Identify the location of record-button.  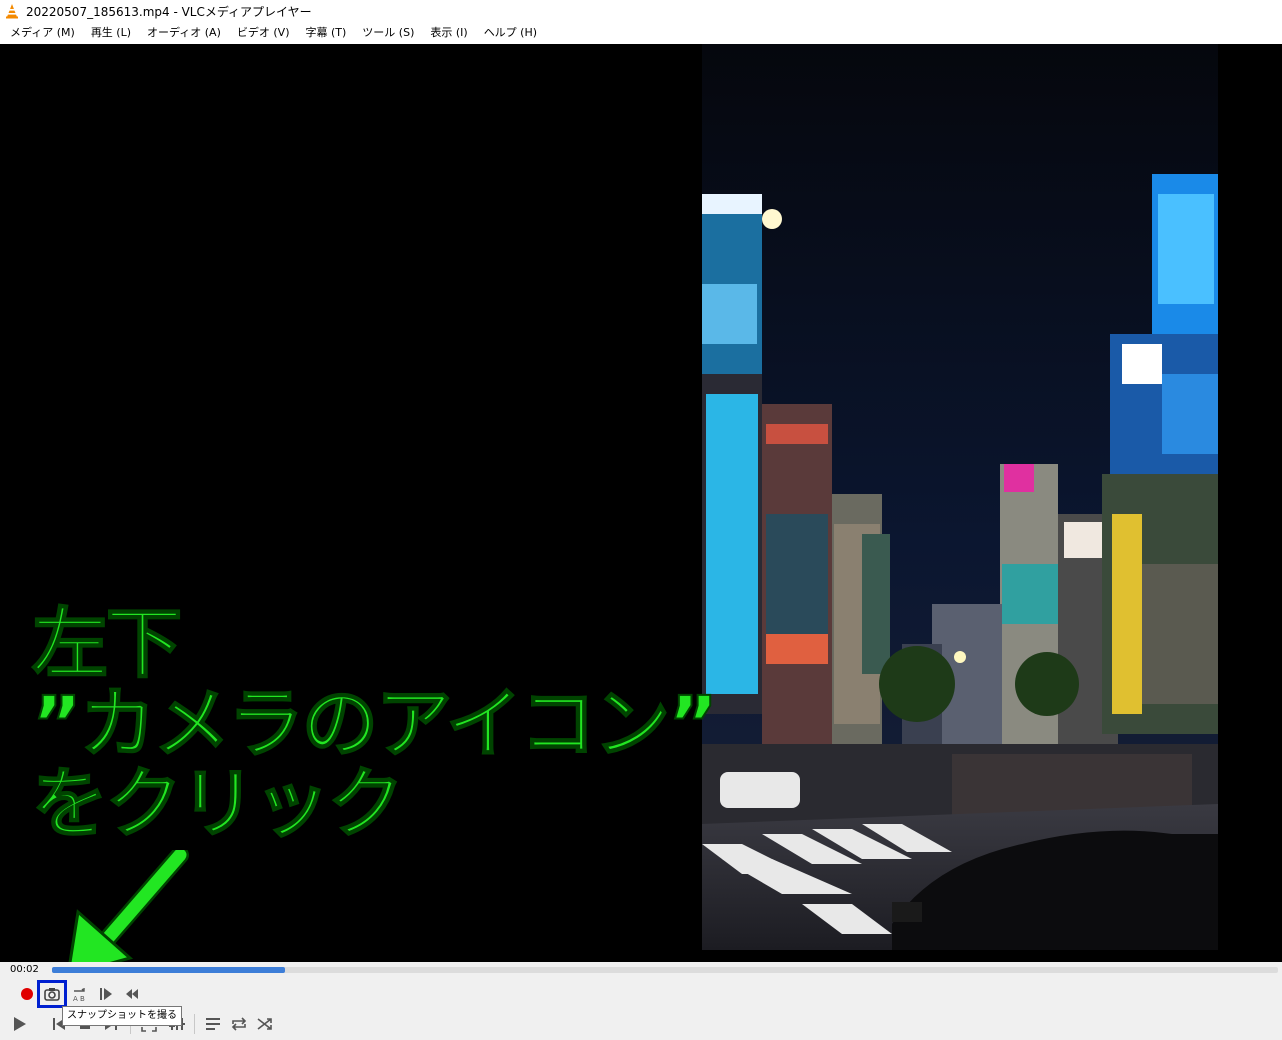
(27, 994).